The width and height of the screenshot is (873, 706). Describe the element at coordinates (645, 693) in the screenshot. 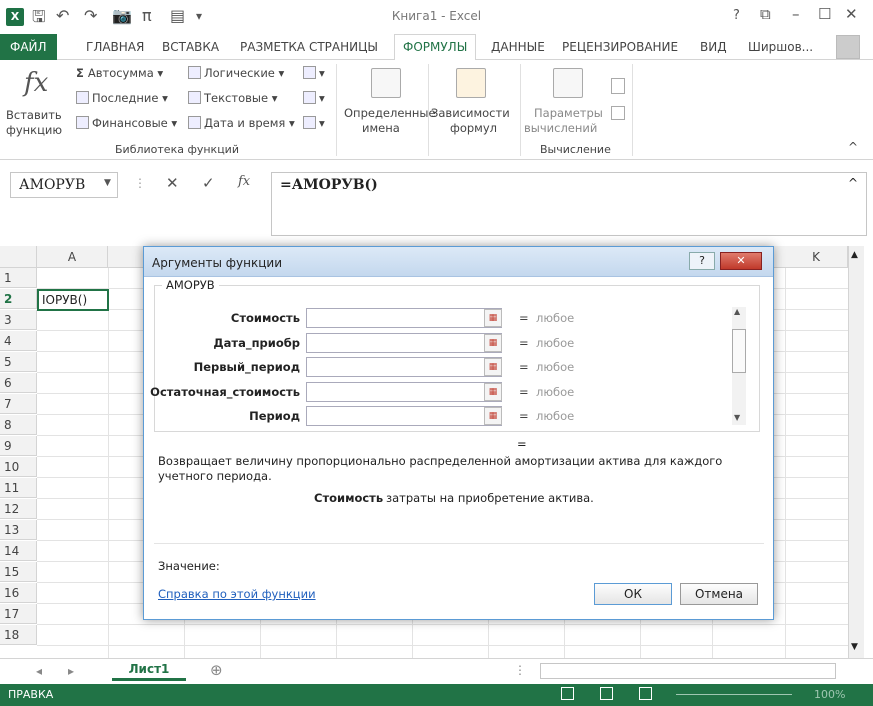

I see `page-break-view-icon` at that location.